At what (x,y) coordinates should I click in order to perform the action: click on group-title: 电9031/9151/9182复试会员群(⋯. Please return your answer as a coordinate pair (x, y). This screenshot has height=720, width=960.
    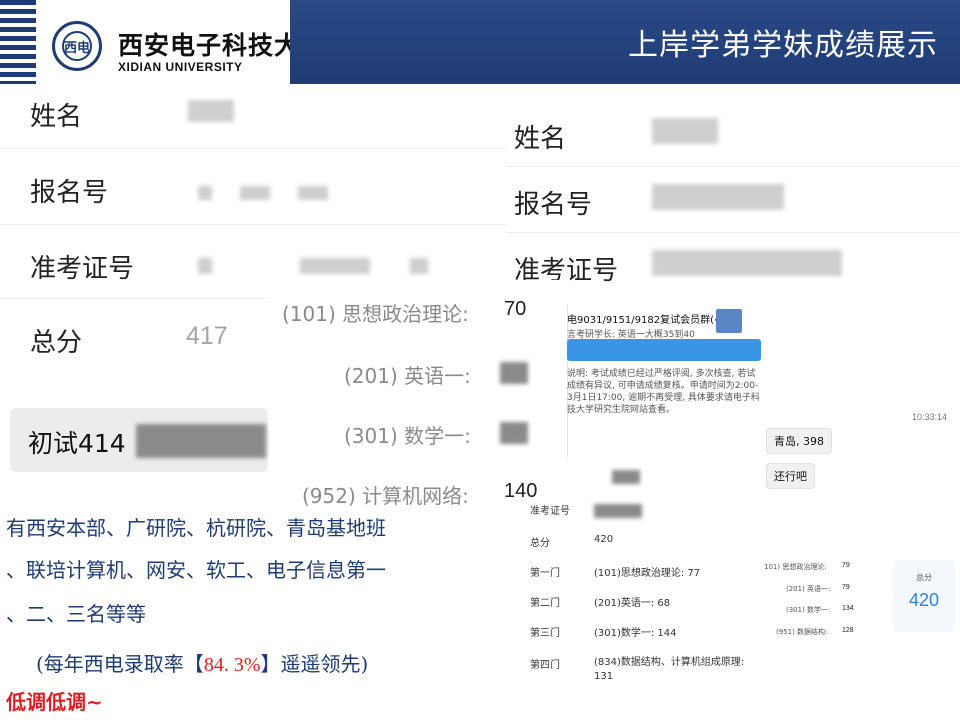
    Looking at the image, I should click on (645, 320).